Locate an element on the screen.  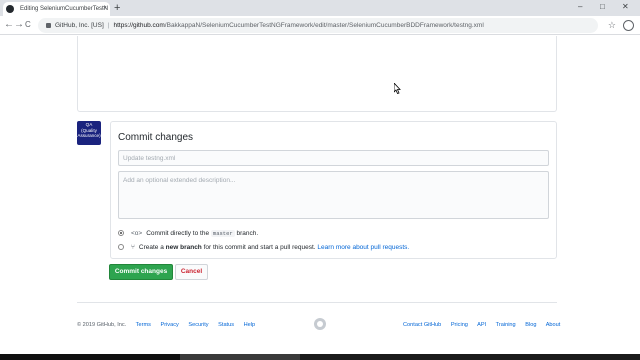
pull-request-learn-more-link: Learn more about pull requests. is located at coordinates (363, 247).